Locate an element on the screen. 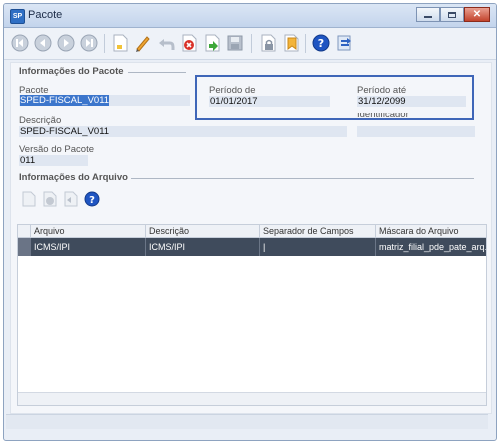  new-document-icon is located at coordinates (120, 43).